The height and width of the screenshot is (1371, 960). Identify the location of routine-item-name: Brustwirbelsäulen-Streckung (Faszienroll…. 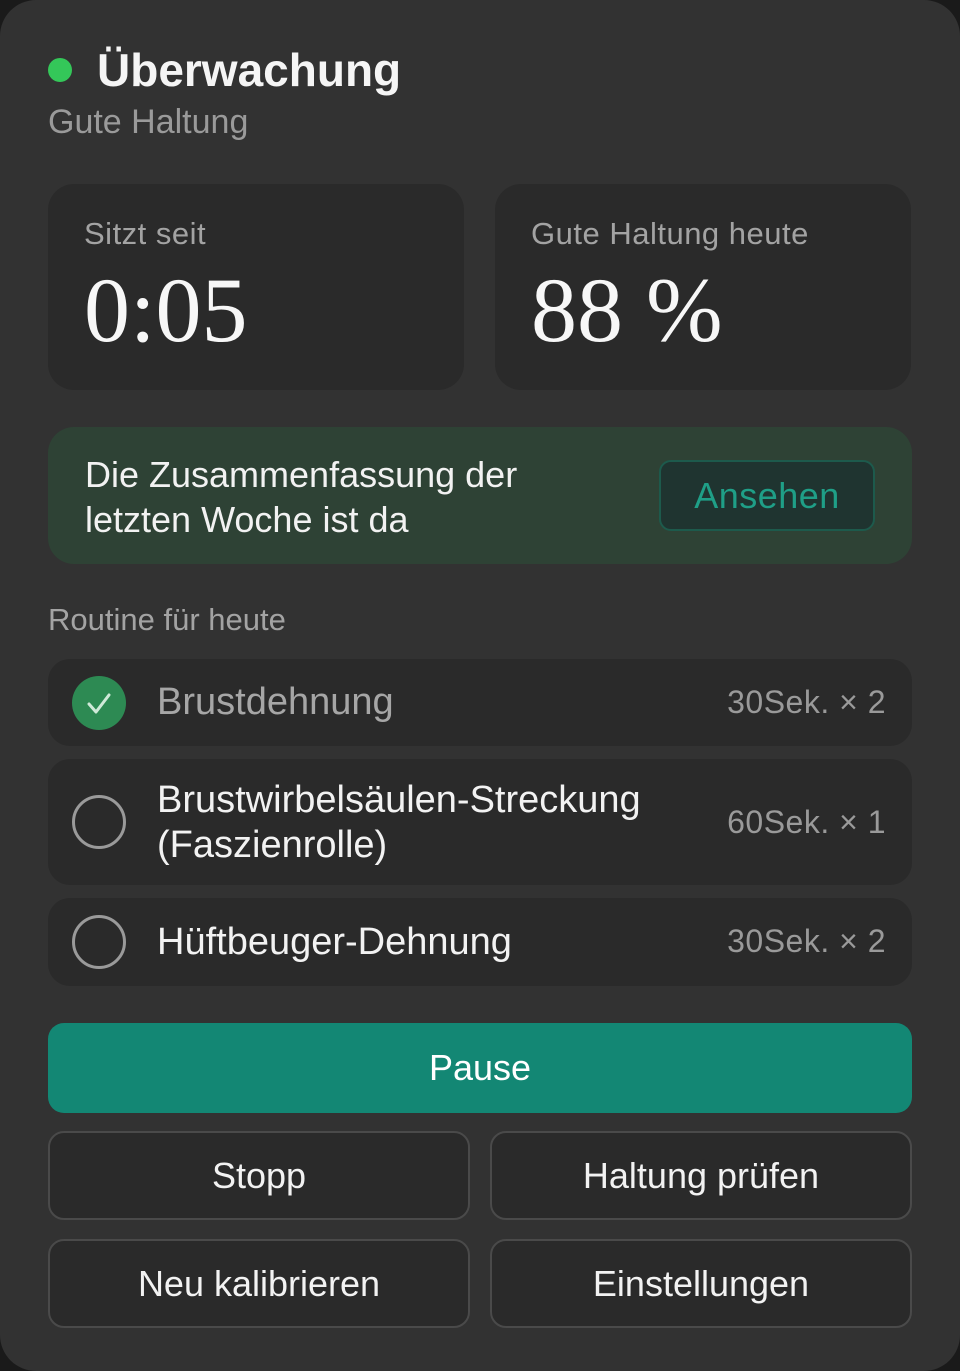
(427, 823).